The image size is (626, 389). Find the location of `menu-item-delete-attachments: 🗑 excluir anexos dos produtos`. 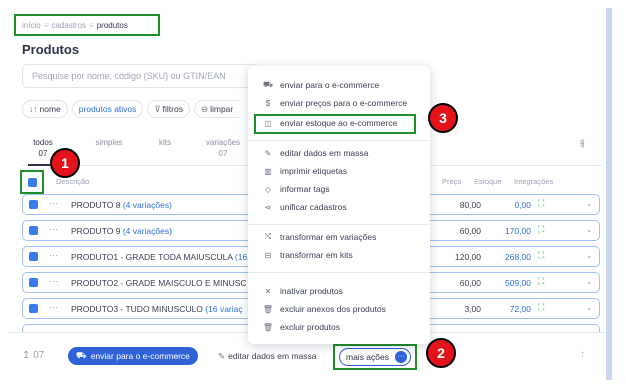

menu-item-delete-attachments: 🗑 excluir anexos dos produtos is located at coordinates (324, 309).